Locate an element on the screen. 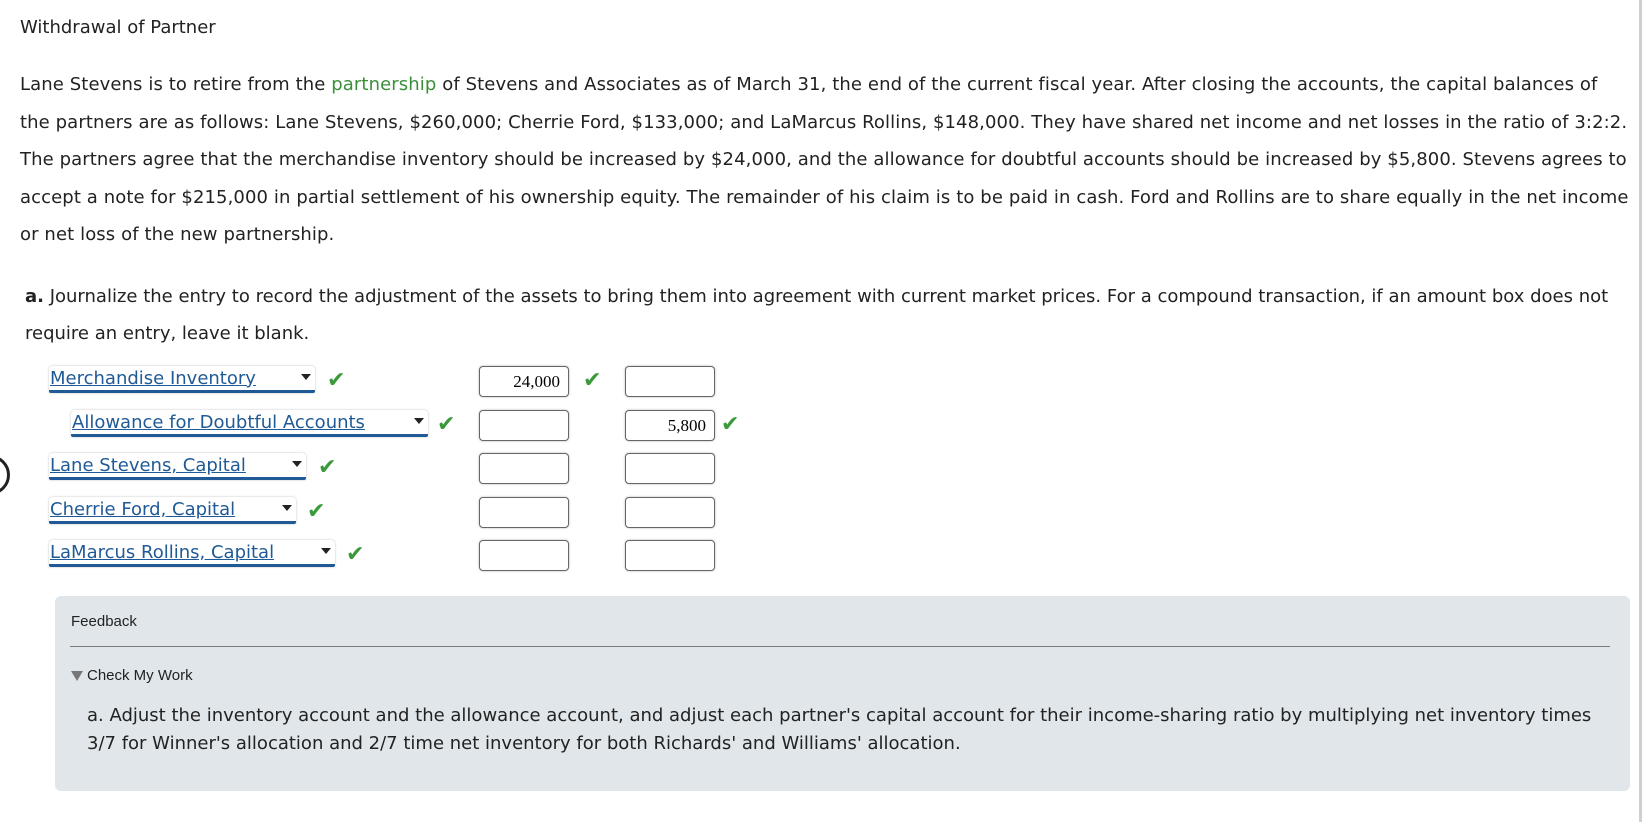 The width and height of the screenshot is (1642, 822). problem-text-start: Lane Stevens is to retire from the is located at coordinates (176, 84).